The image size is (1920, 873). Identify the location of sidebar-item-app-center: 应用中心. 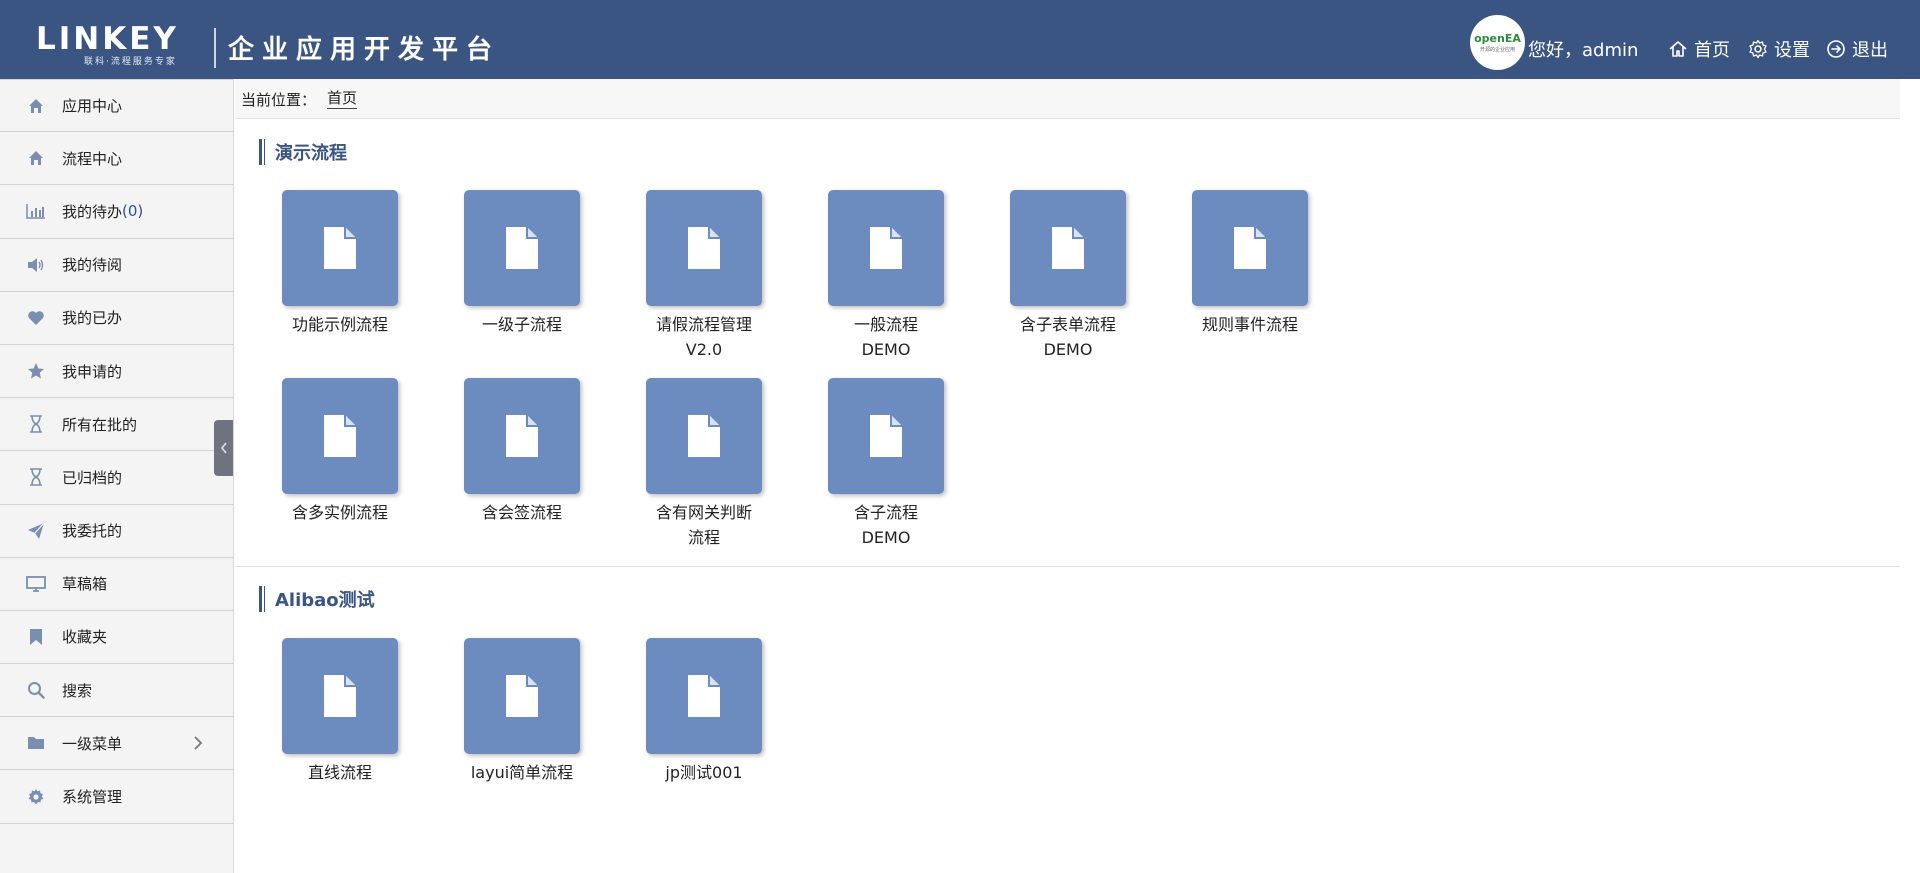
(116, 106).